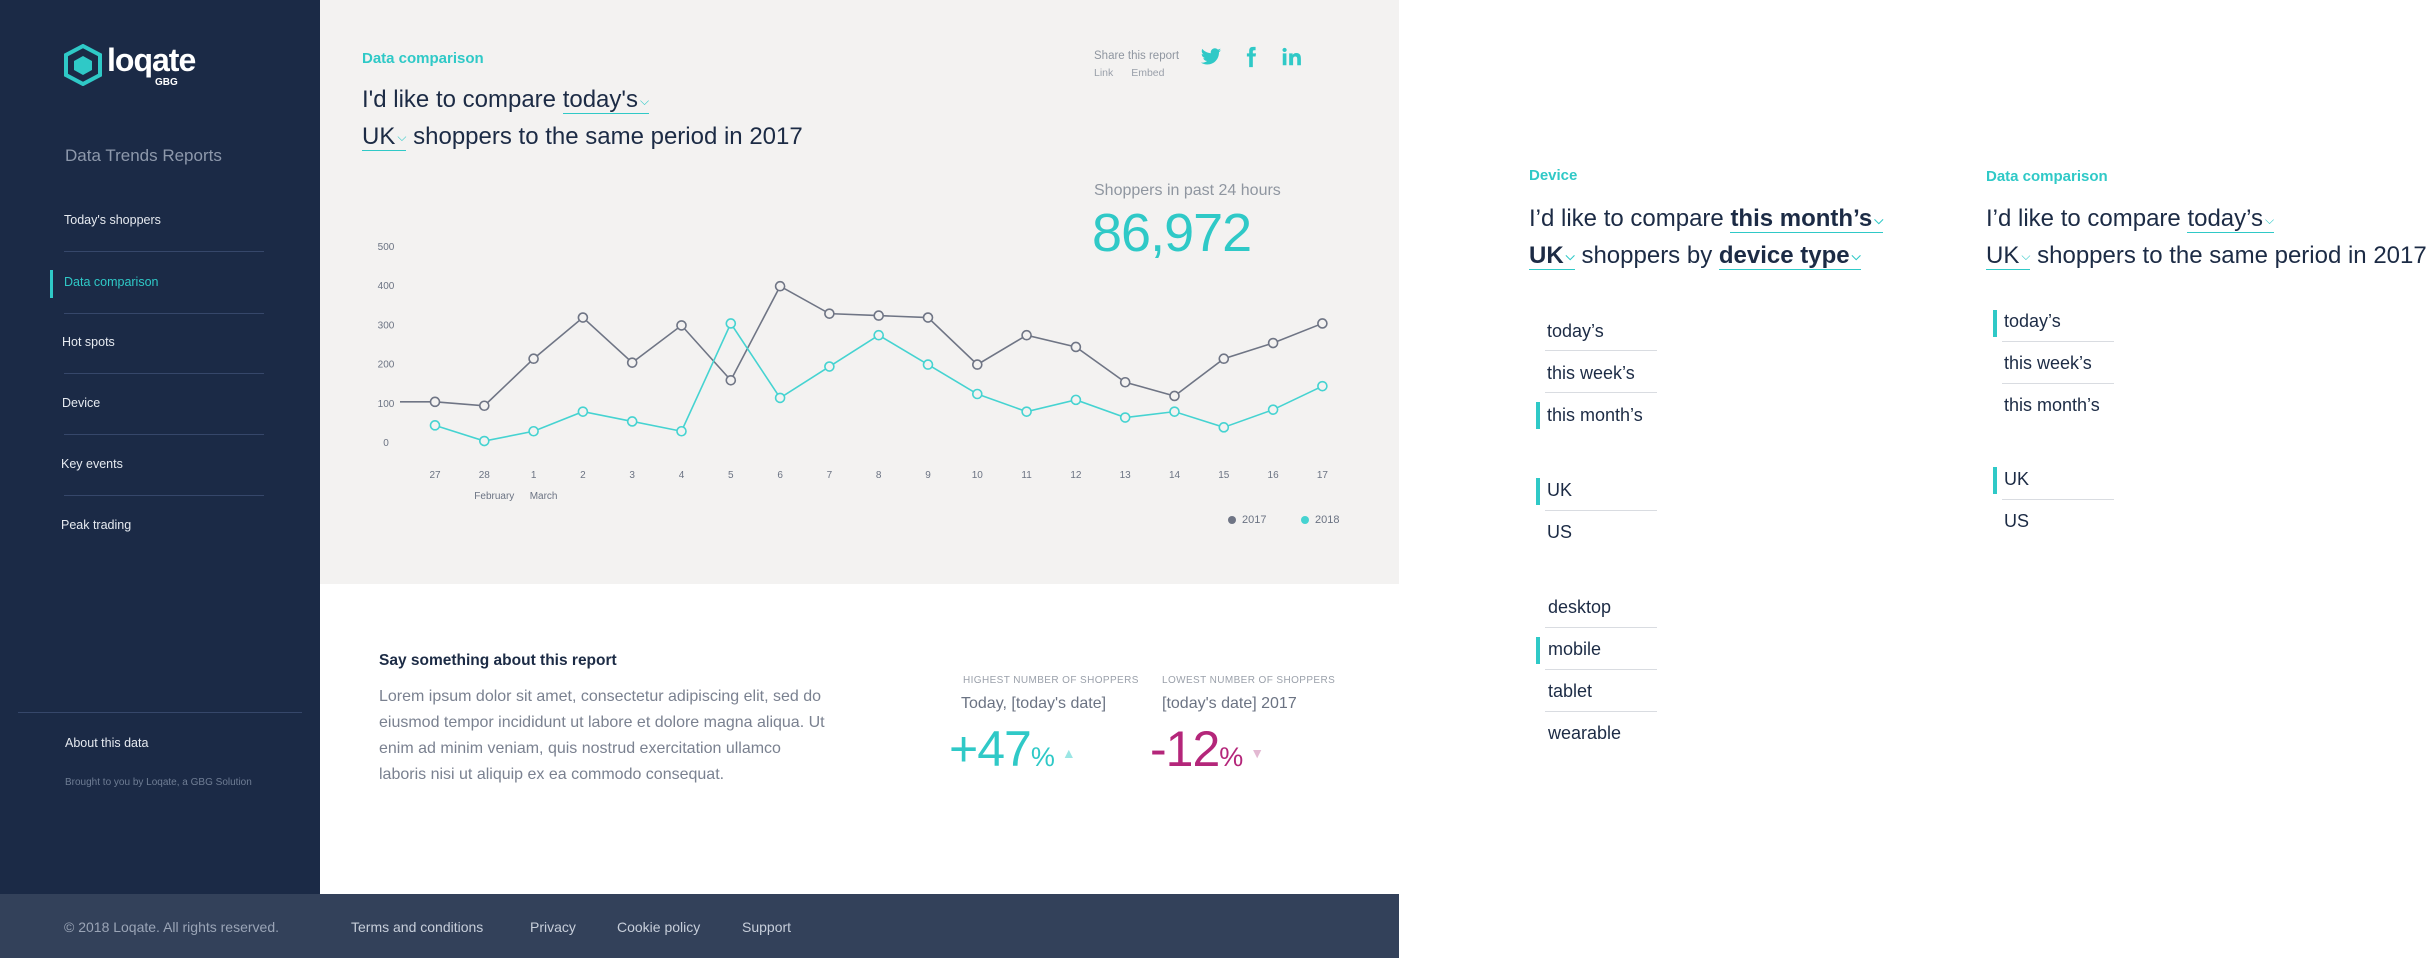  I want to click on period-value: today's, so click(600, 99).